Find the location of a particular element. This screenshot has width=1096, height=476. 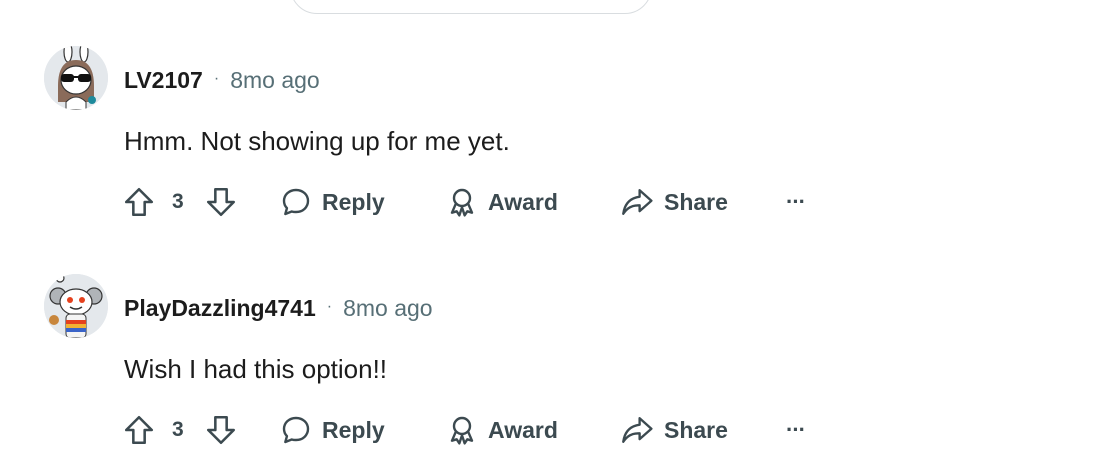

top-pill-button is located at coordinates (471, 7).